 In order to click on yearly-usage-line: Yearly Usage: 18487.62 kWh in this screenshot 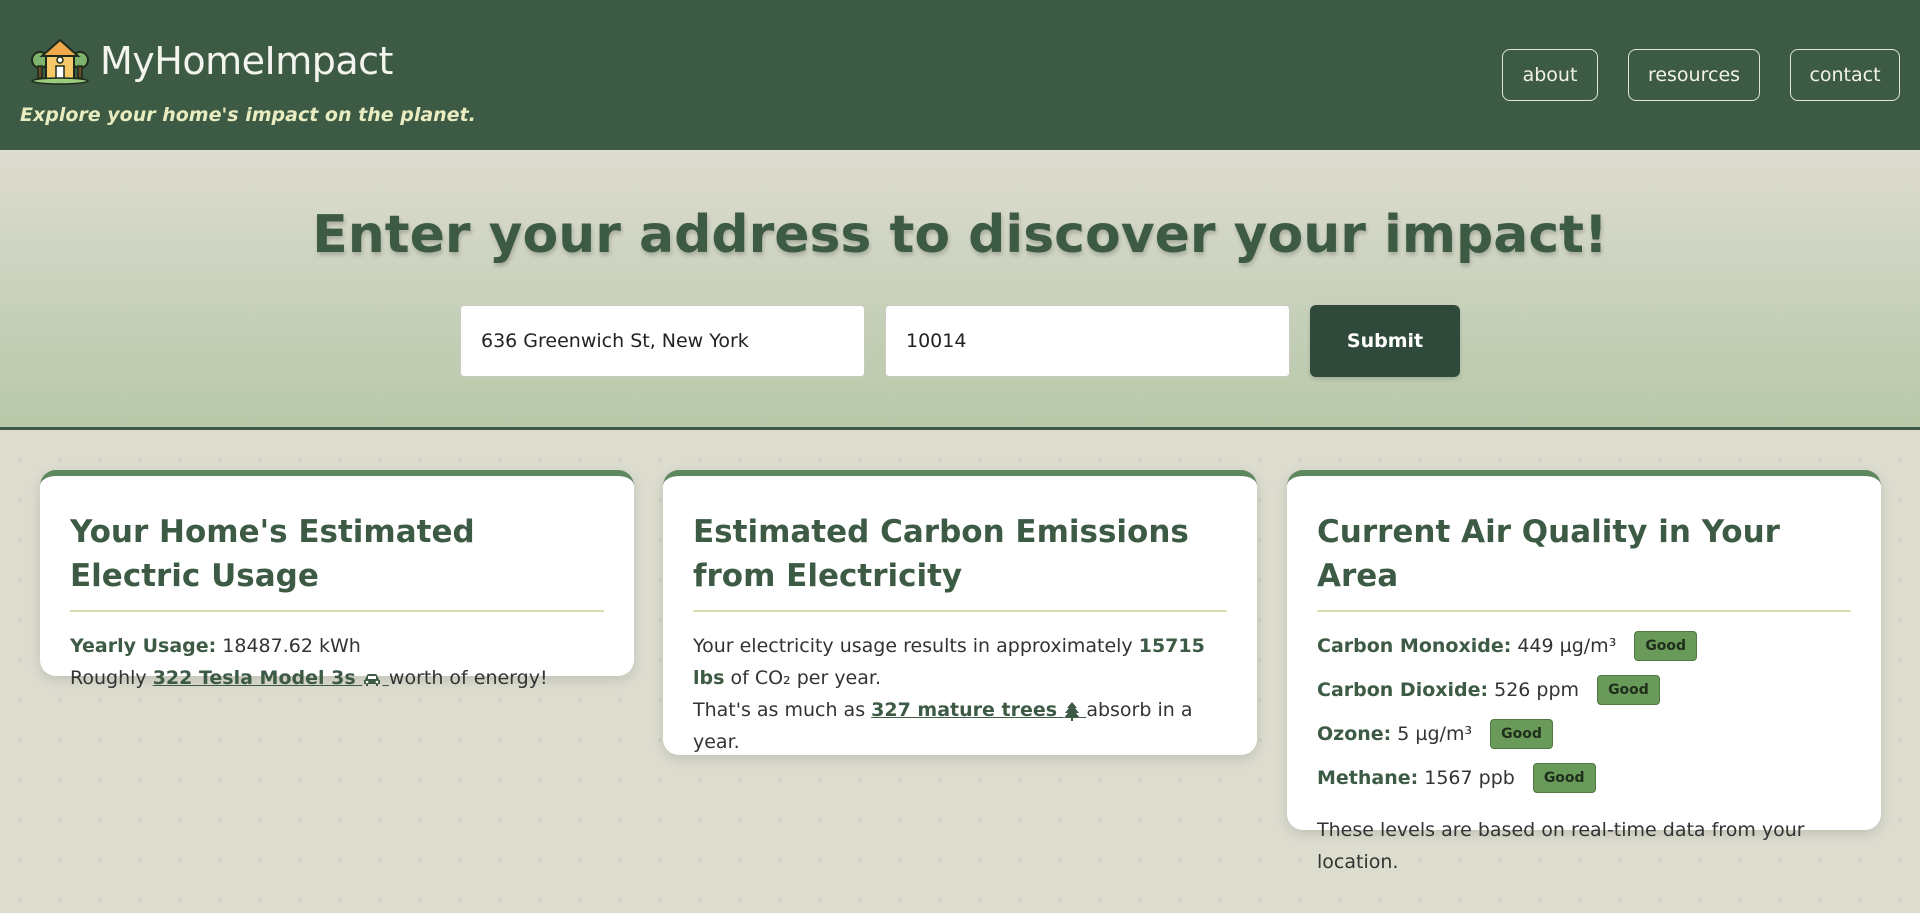, I will do `click(337, 646)`.